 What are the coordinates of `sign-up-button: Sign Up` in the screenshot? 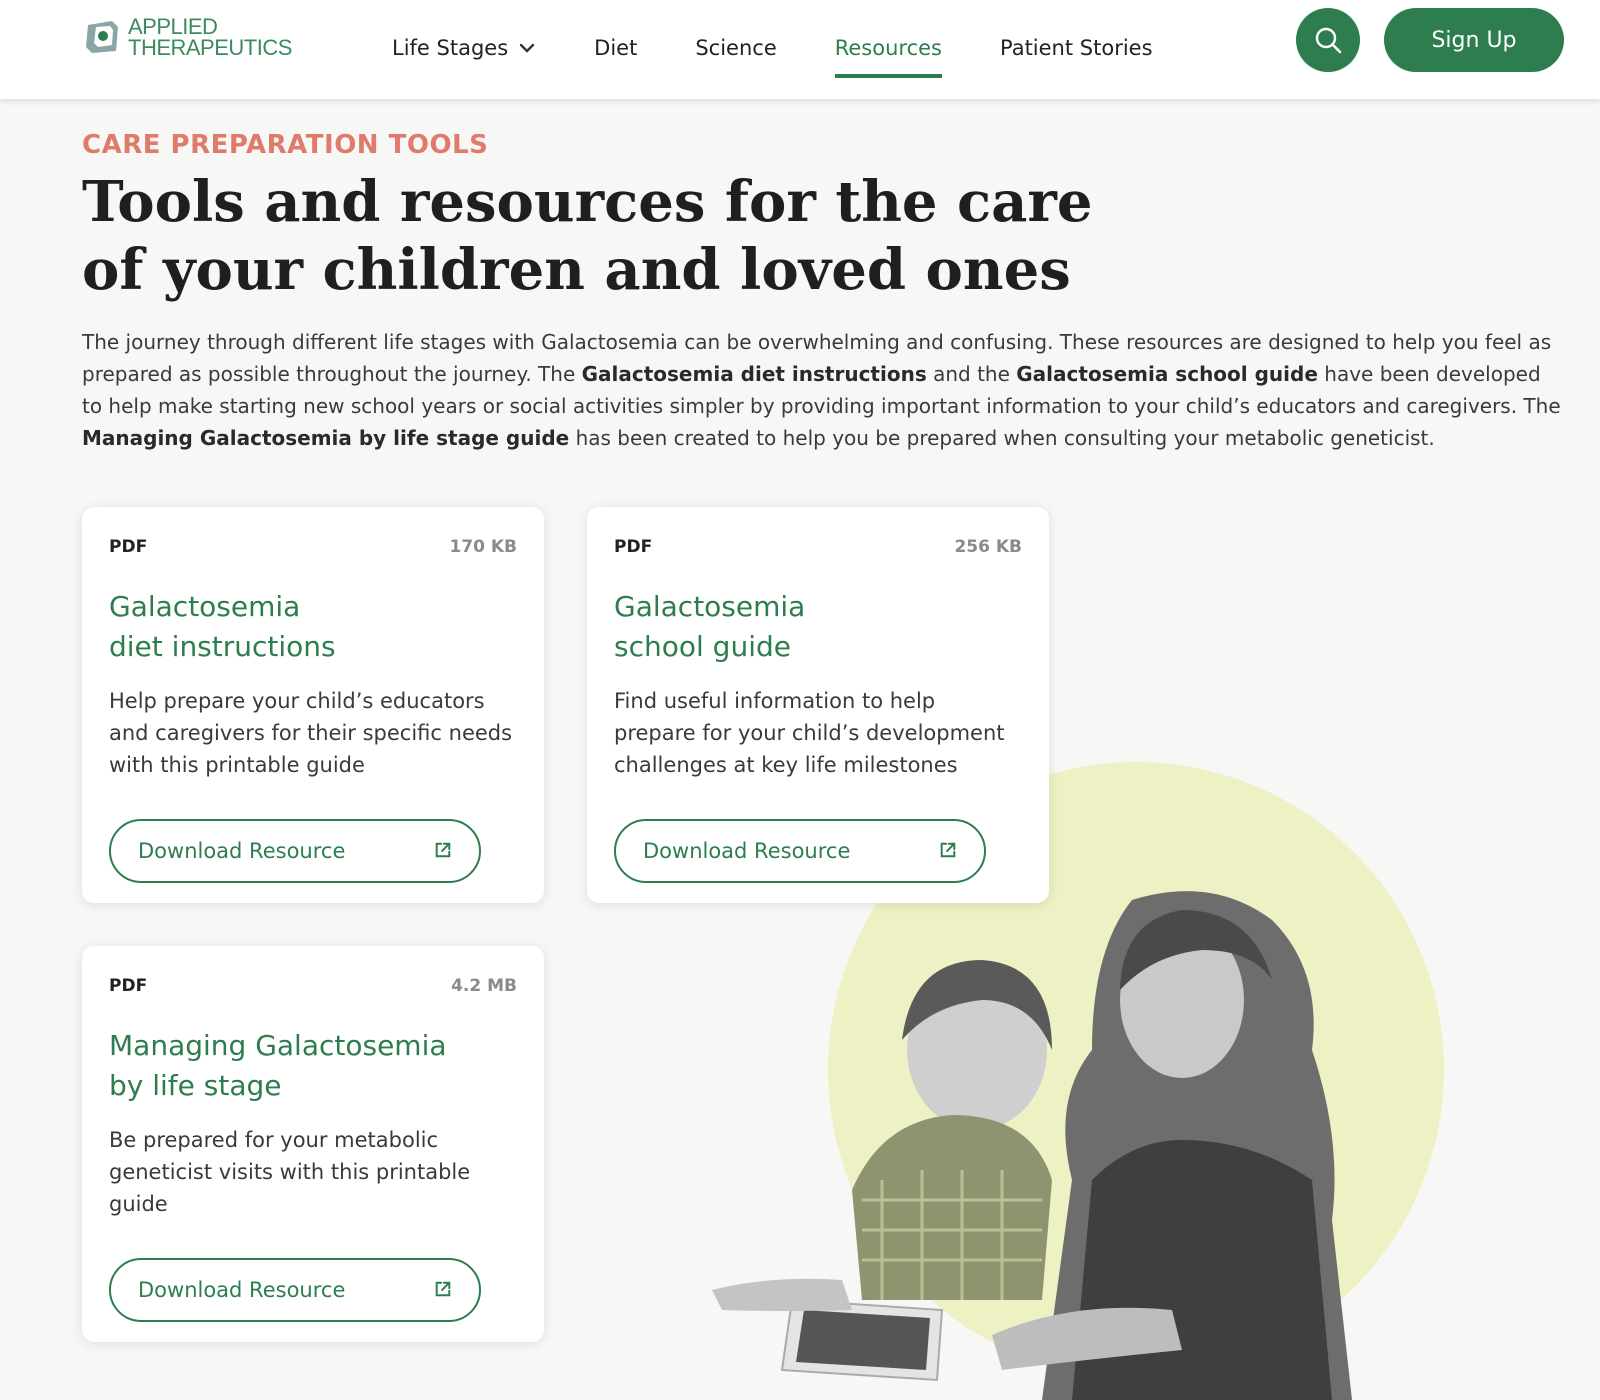 It's located at (1474, 40).